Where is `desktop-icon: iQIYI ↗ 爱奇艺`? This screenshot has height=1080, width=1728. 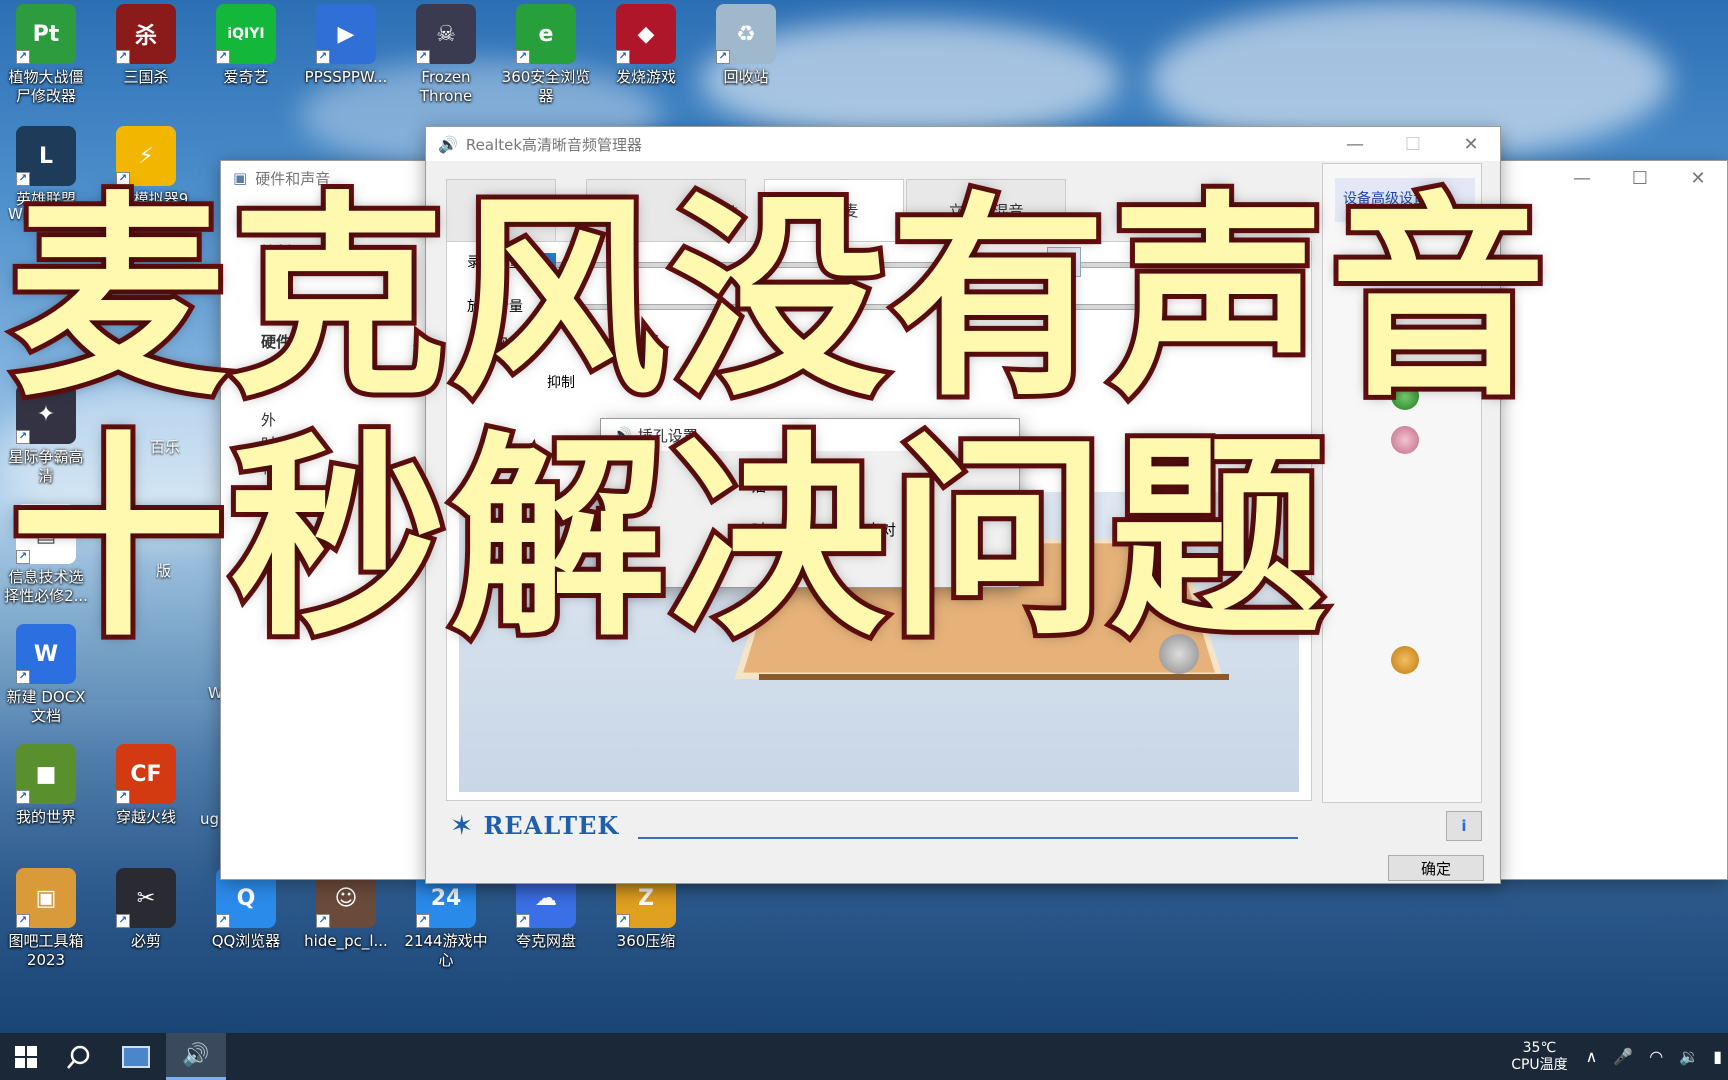 desktop-icon: iQIYI ↗ 爱奇艺 is located at coordinates (246, 45).